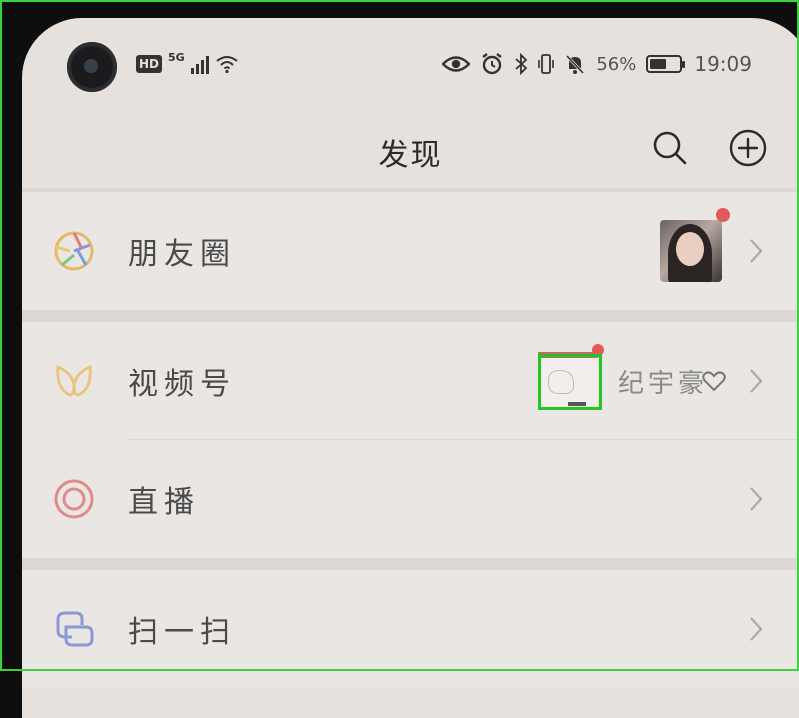 Image resolution: width=799 pixels, height=718 pixels. Describe the element at coordinates (748, 148) in the screenshot. I see `plus-circle-icon` at that location.